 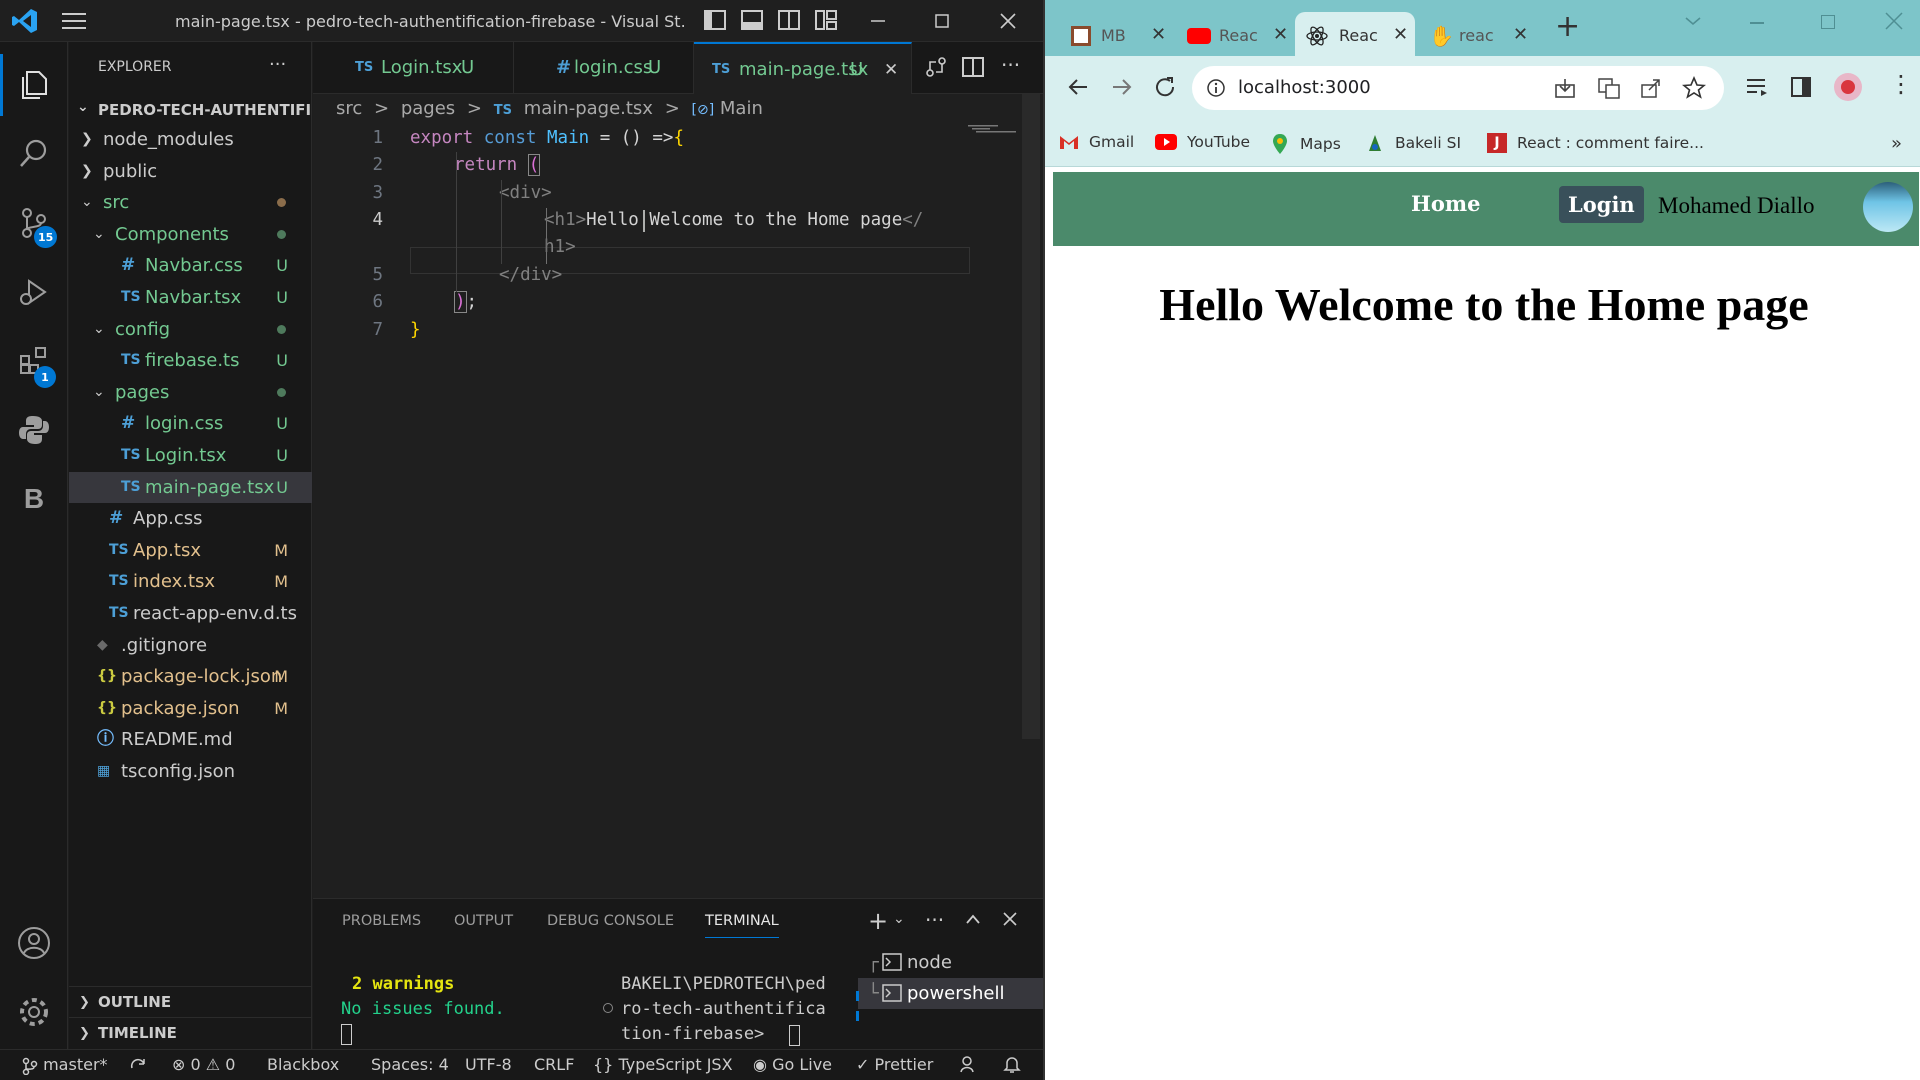 What do you see at coordinates (950, 962) in the screenshot?
I see `terminal-list-item-node: ┌ node` at bounding box center [950, 962].